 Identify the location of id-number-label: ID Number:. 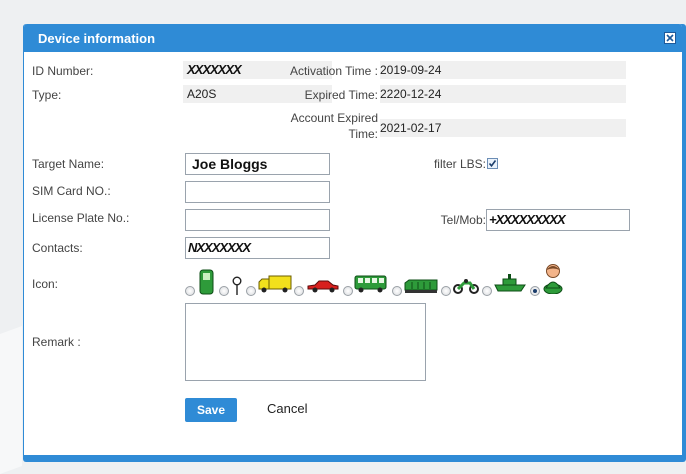
(63, 71).